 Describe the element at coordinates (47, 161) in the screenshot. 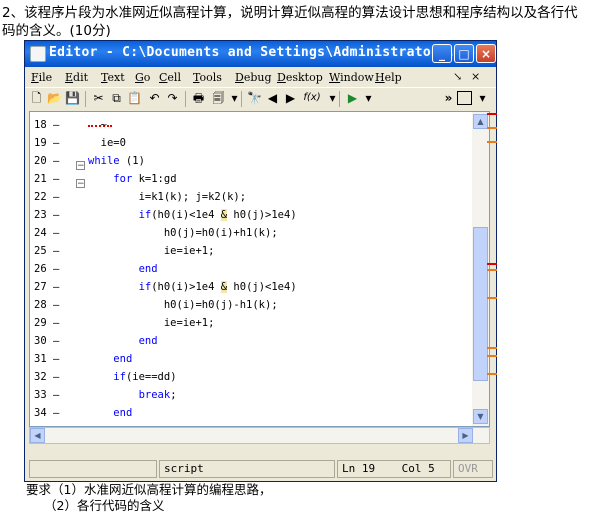

I see `line-number: 20 –` at that location.